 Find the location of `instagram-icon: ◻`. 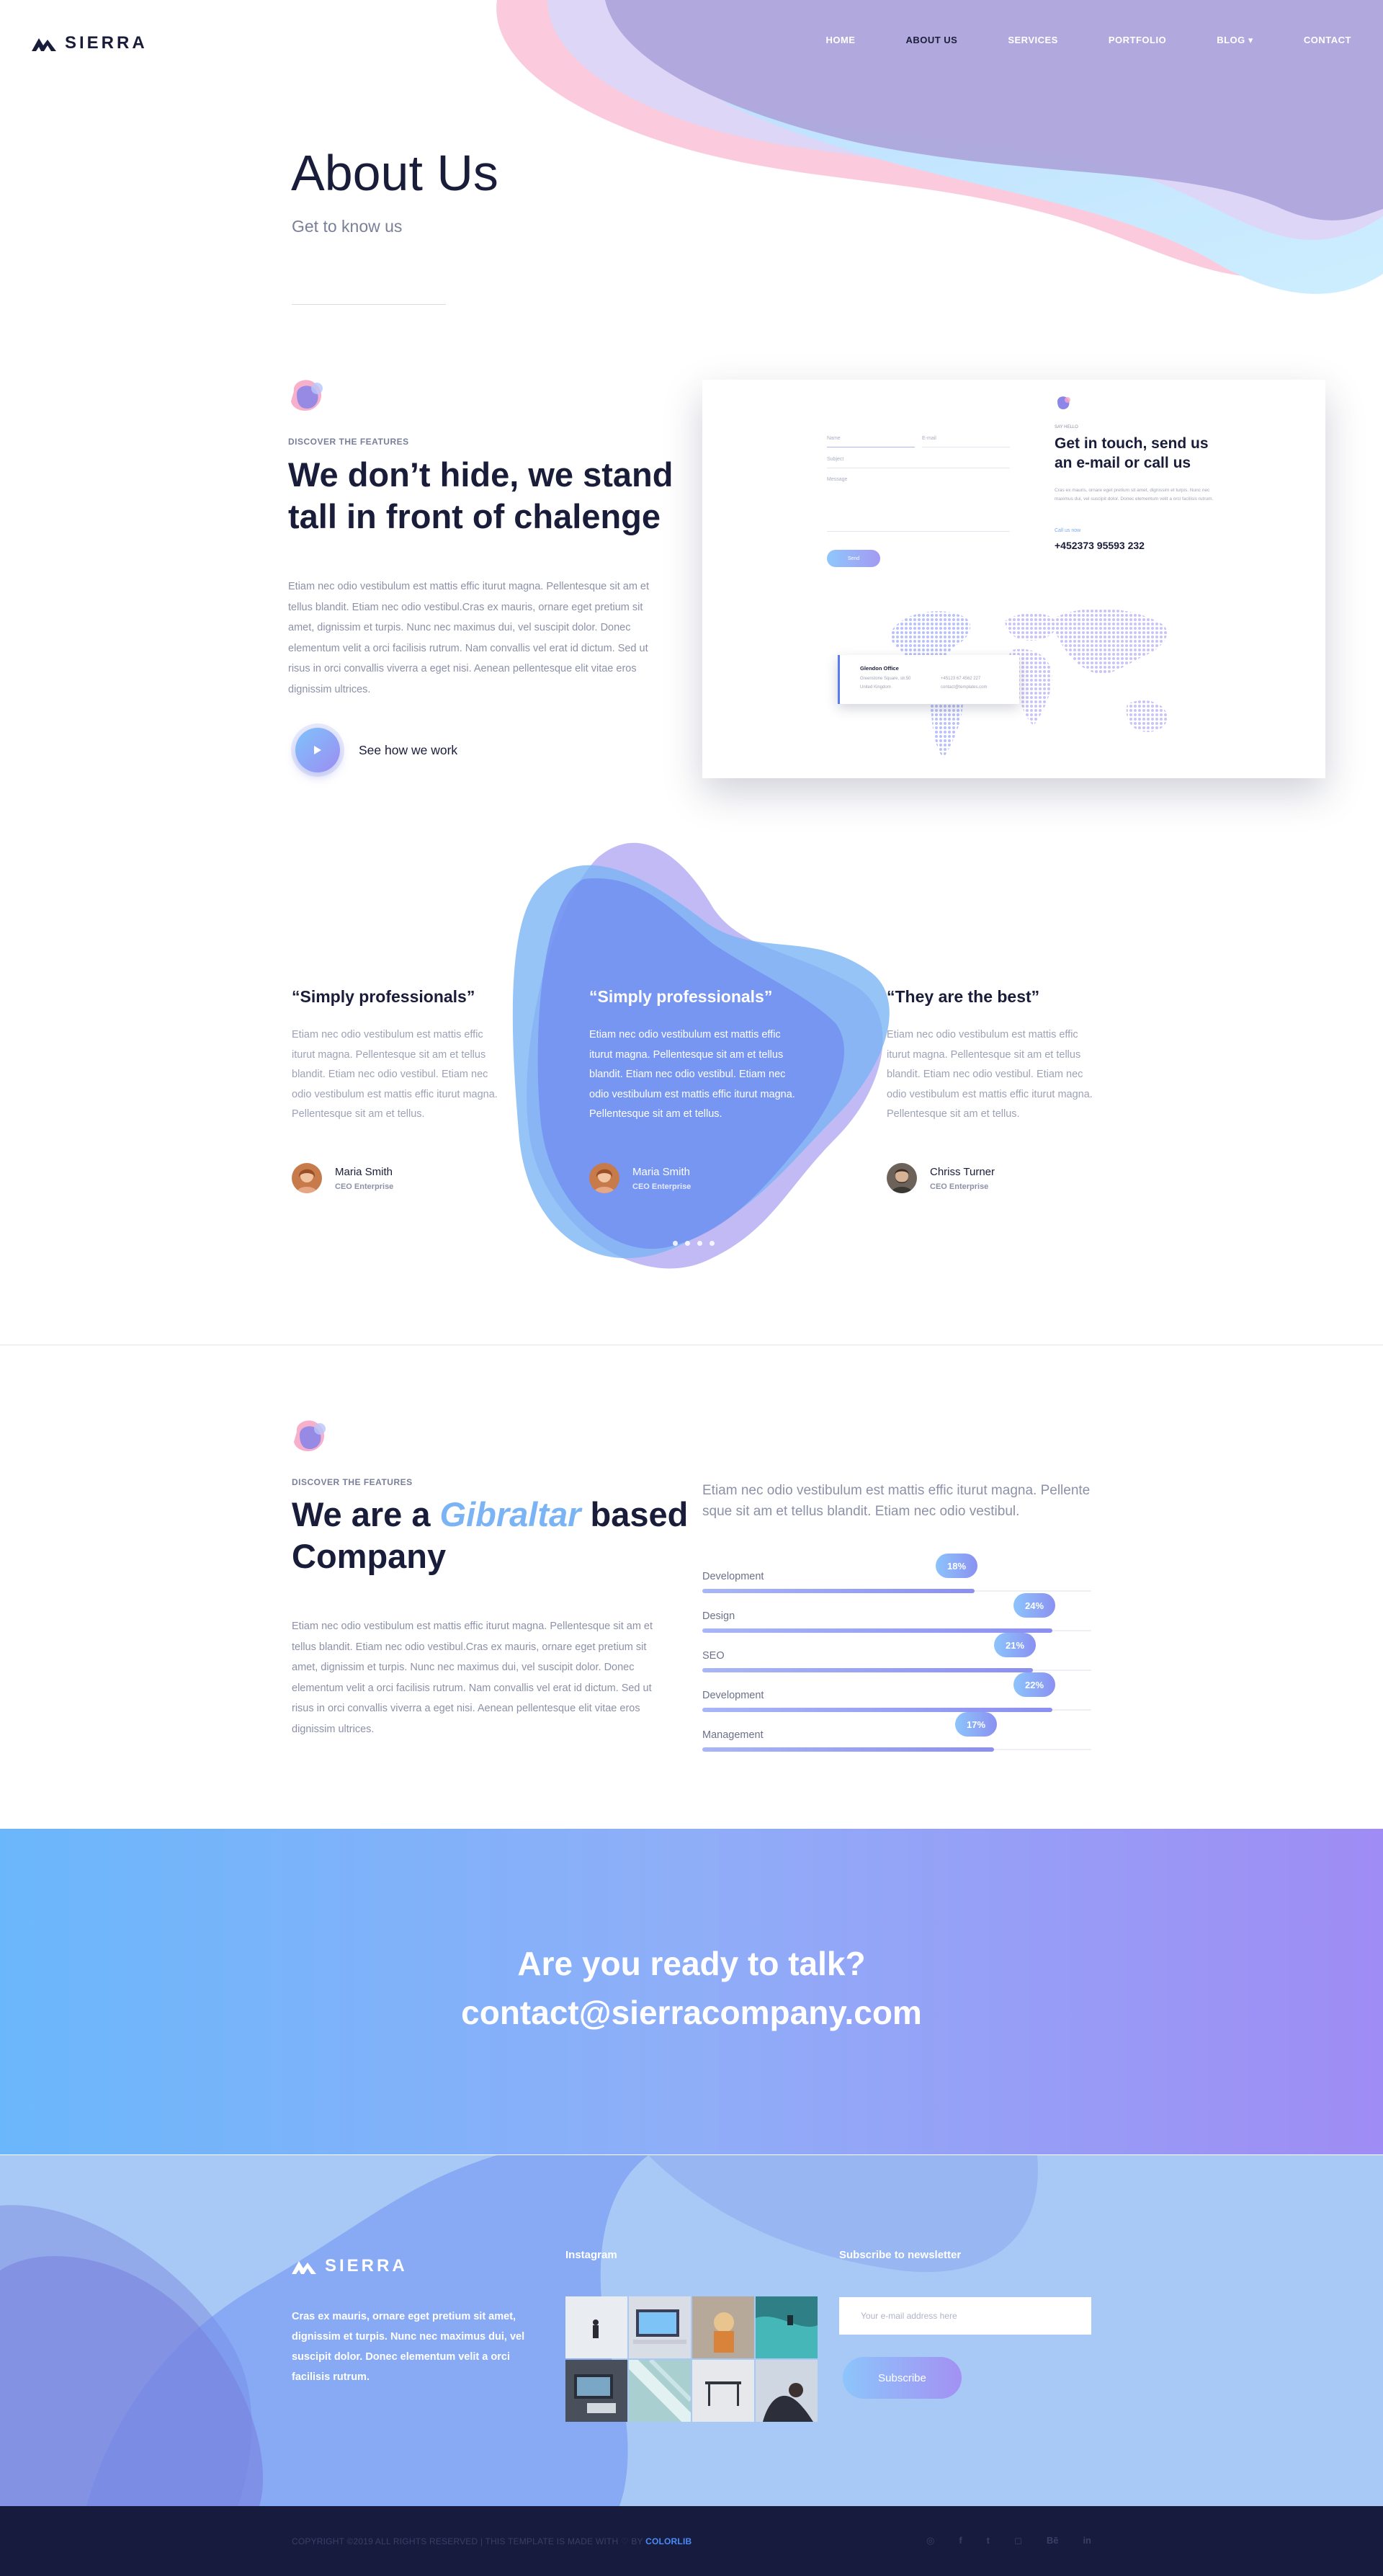

instagram-icon: ◻ is located at coordinates (1018, 2540).